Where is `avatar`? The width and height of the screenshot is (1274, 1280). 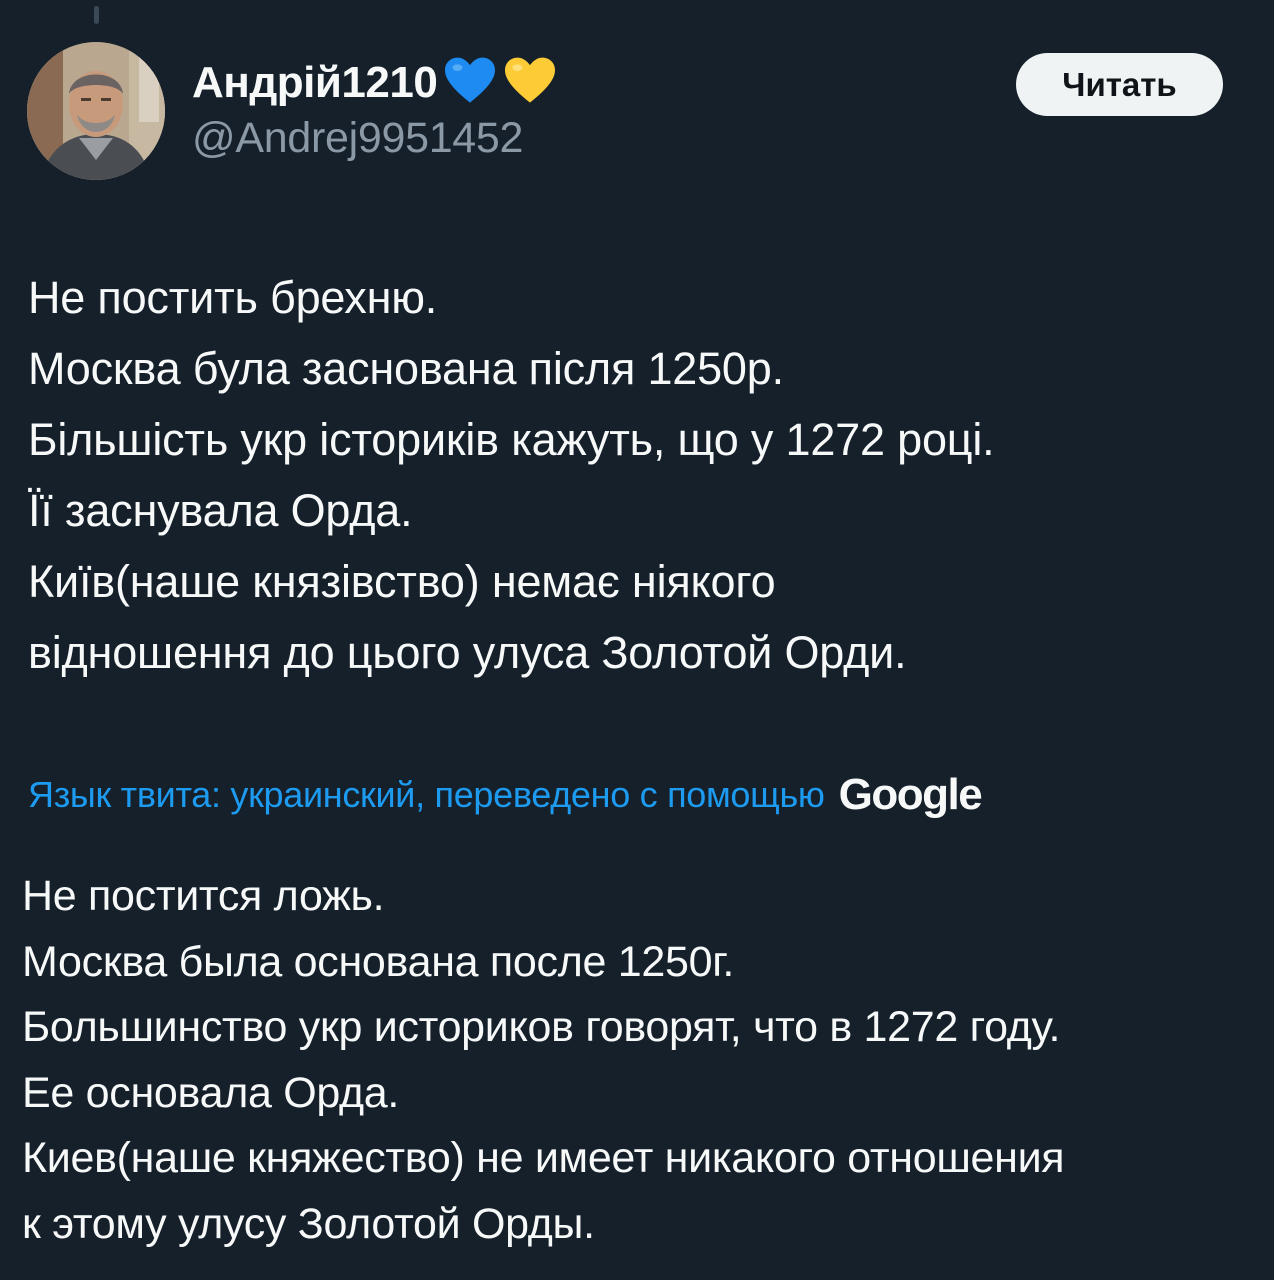 avatar is located at coordinates (96, 111).